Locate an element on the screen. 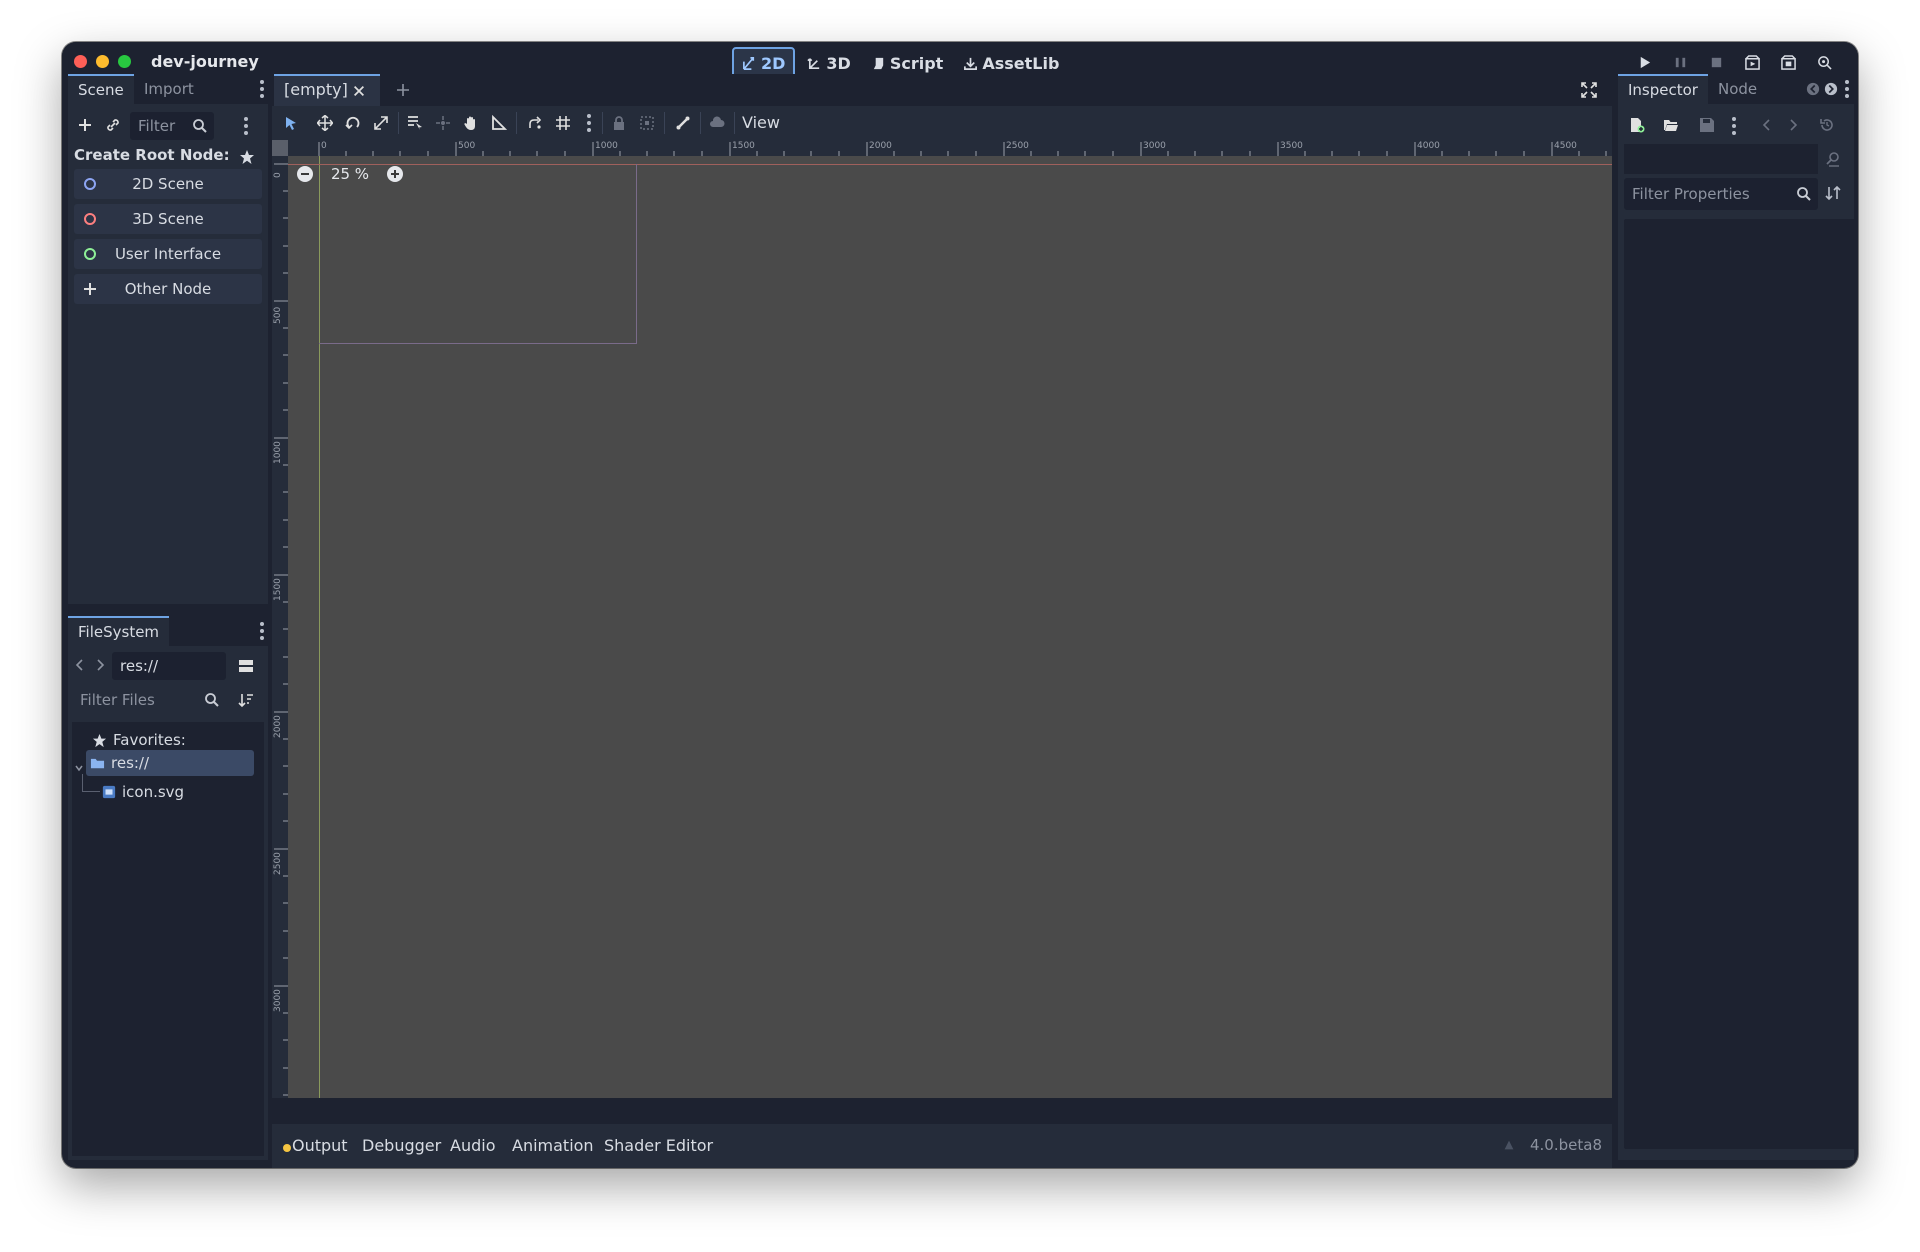 The width and height of the screenshot is (1920, 1252). scene-tree-menu-icon is located at coordinates (246, 126).